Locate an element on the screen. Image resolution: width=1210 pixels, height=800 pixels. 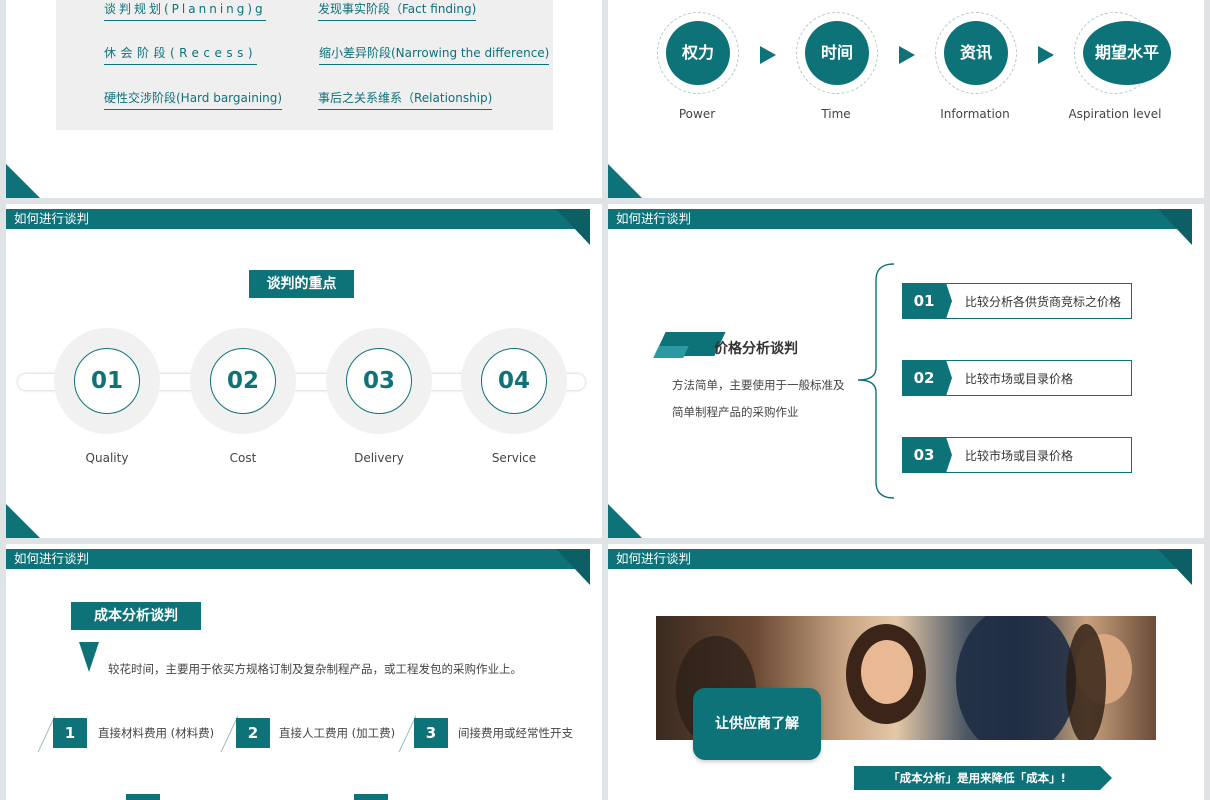
factor-en: Information is located at coordinates (975, 114).